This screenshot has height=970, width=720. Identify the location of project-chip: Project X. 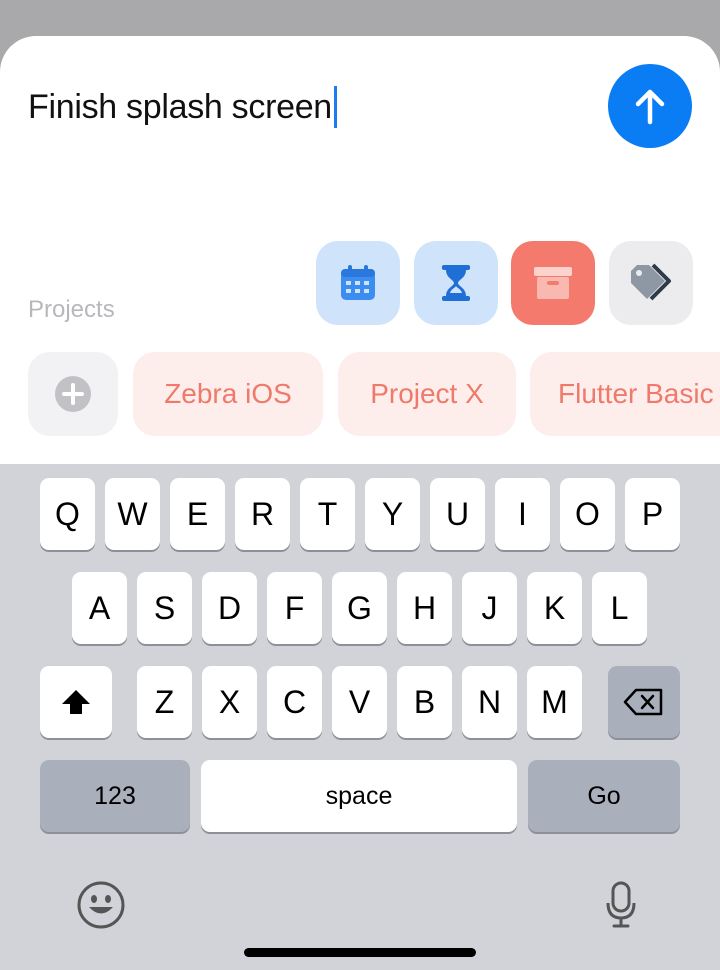
(427, 394).